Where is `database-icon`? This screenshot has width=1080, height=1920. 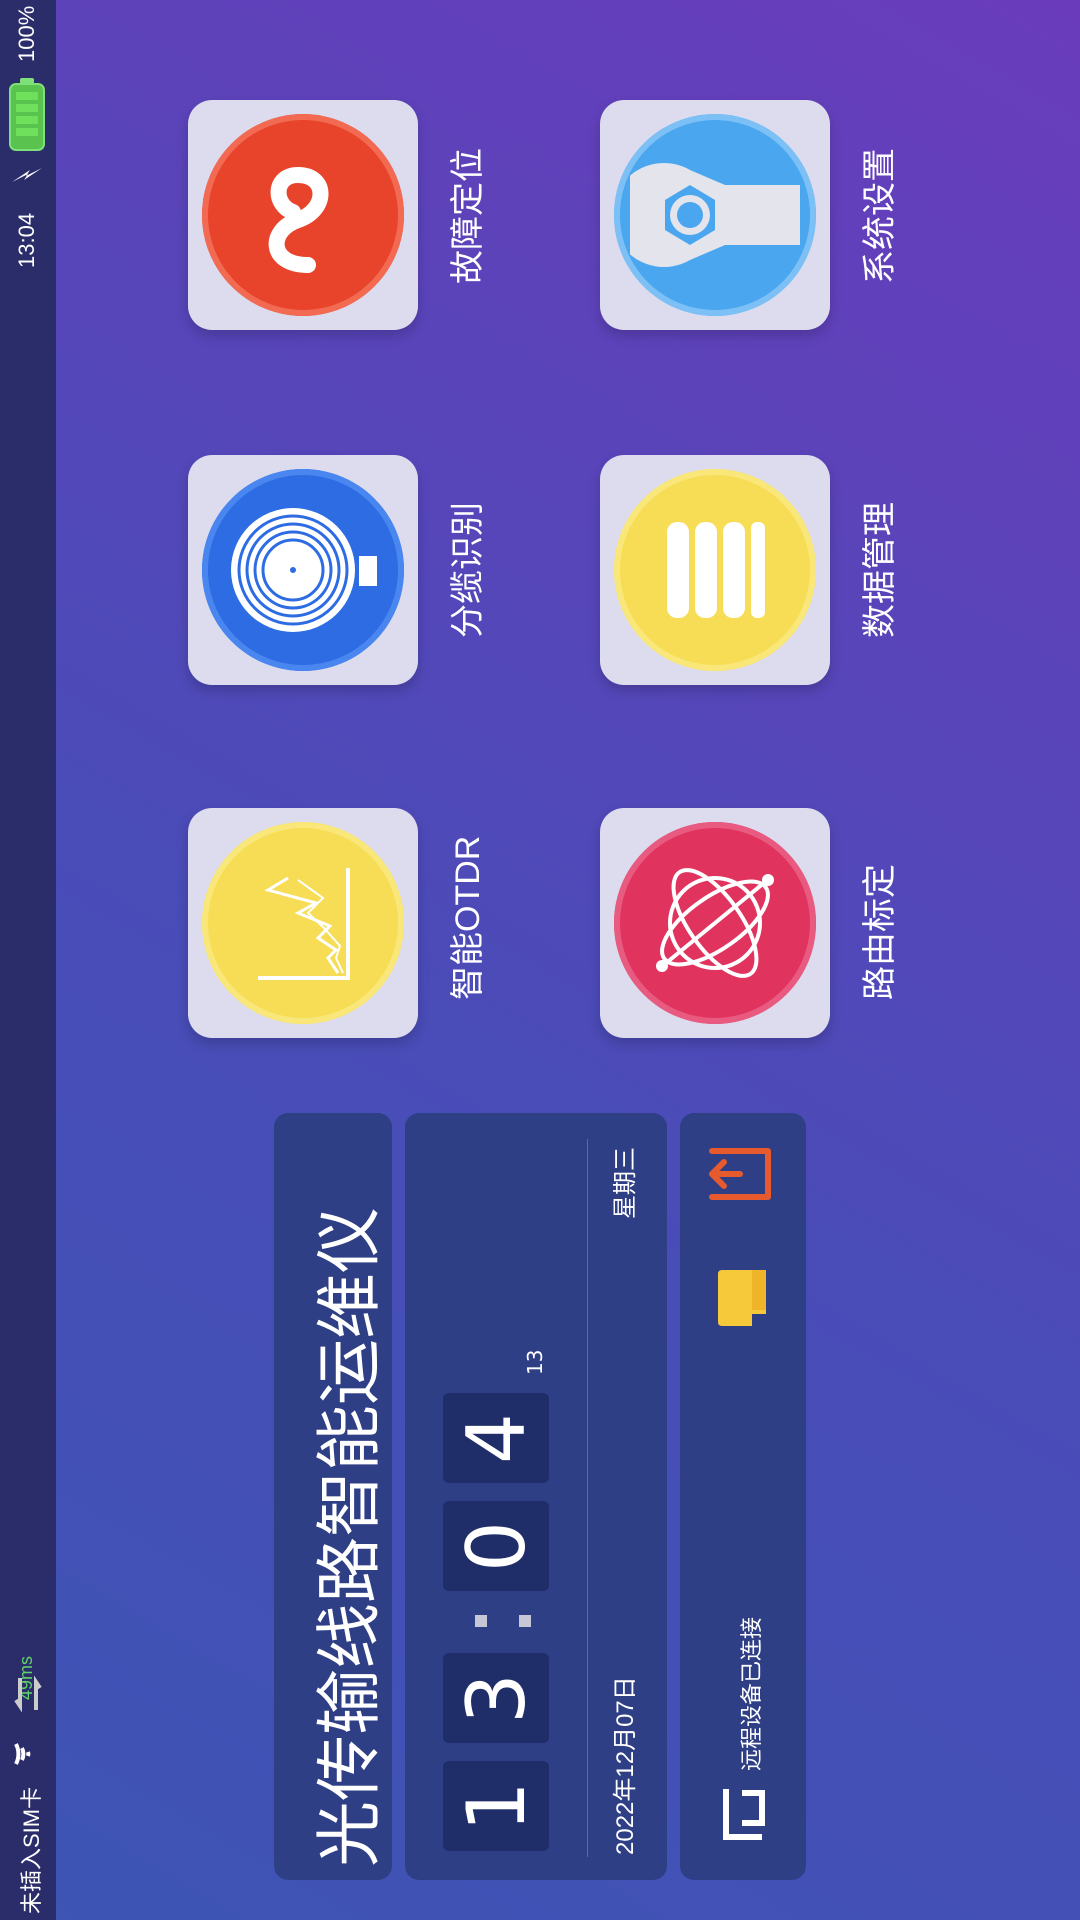 database-icon is located at coordinates (715, 570).